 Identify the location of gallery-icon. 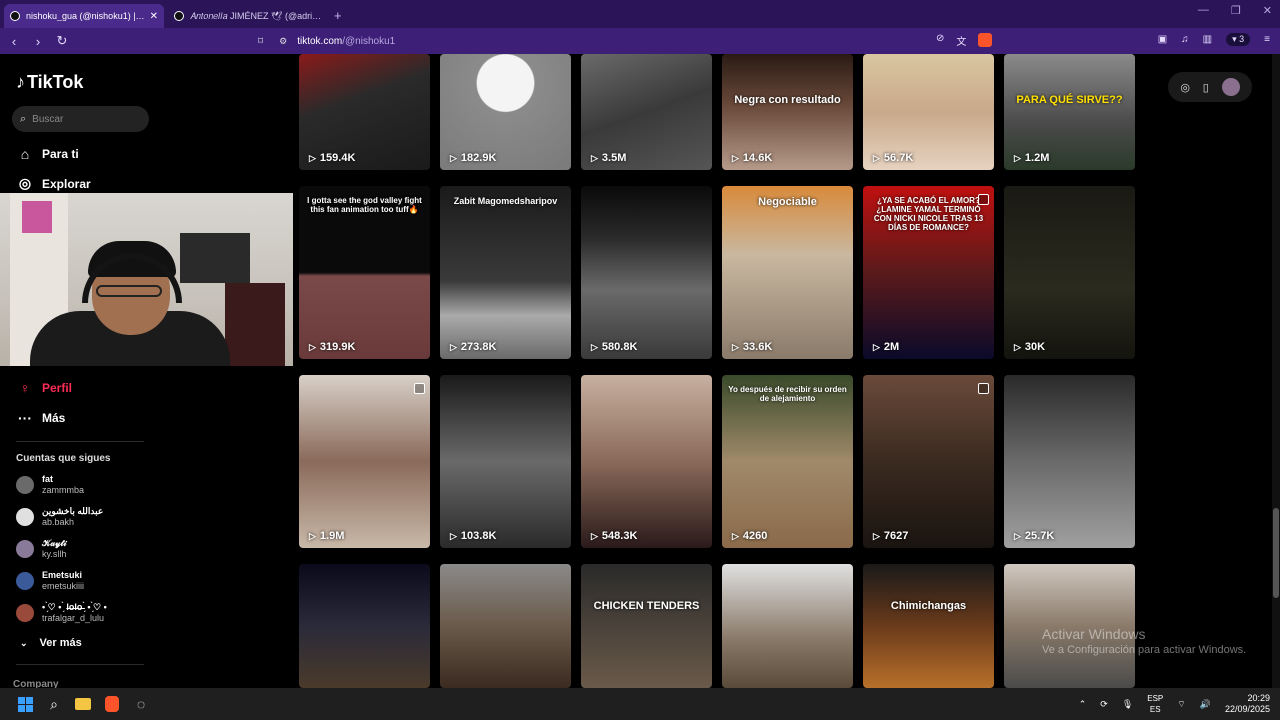
(419, 388).